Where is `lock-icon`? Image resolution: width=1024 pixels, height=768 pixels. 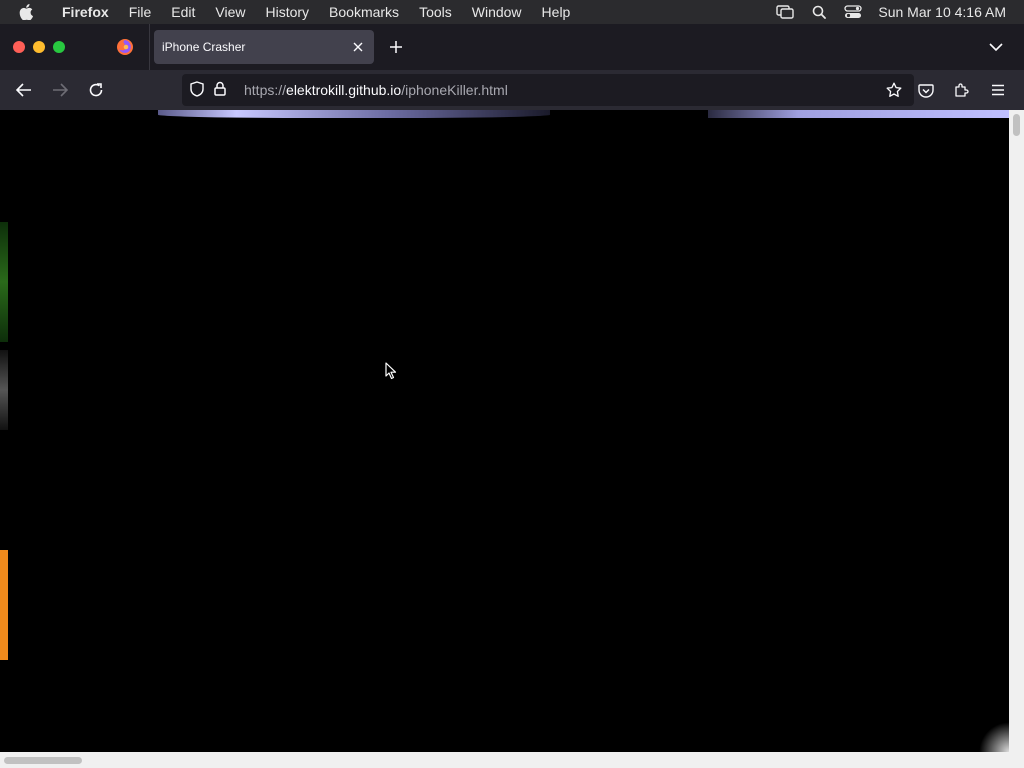 lock-icon is located at coordinates (220, 90).